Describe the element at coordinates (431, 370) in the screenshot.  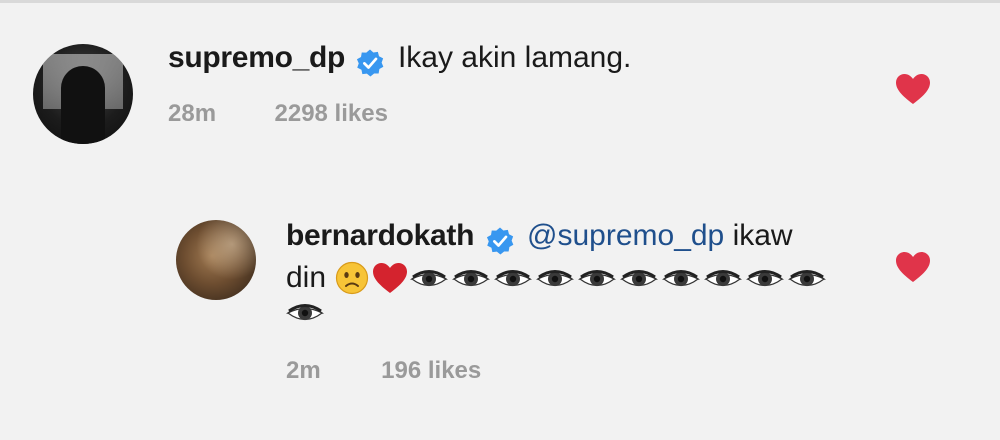
I see `likes-count: 196 likes` at that location.